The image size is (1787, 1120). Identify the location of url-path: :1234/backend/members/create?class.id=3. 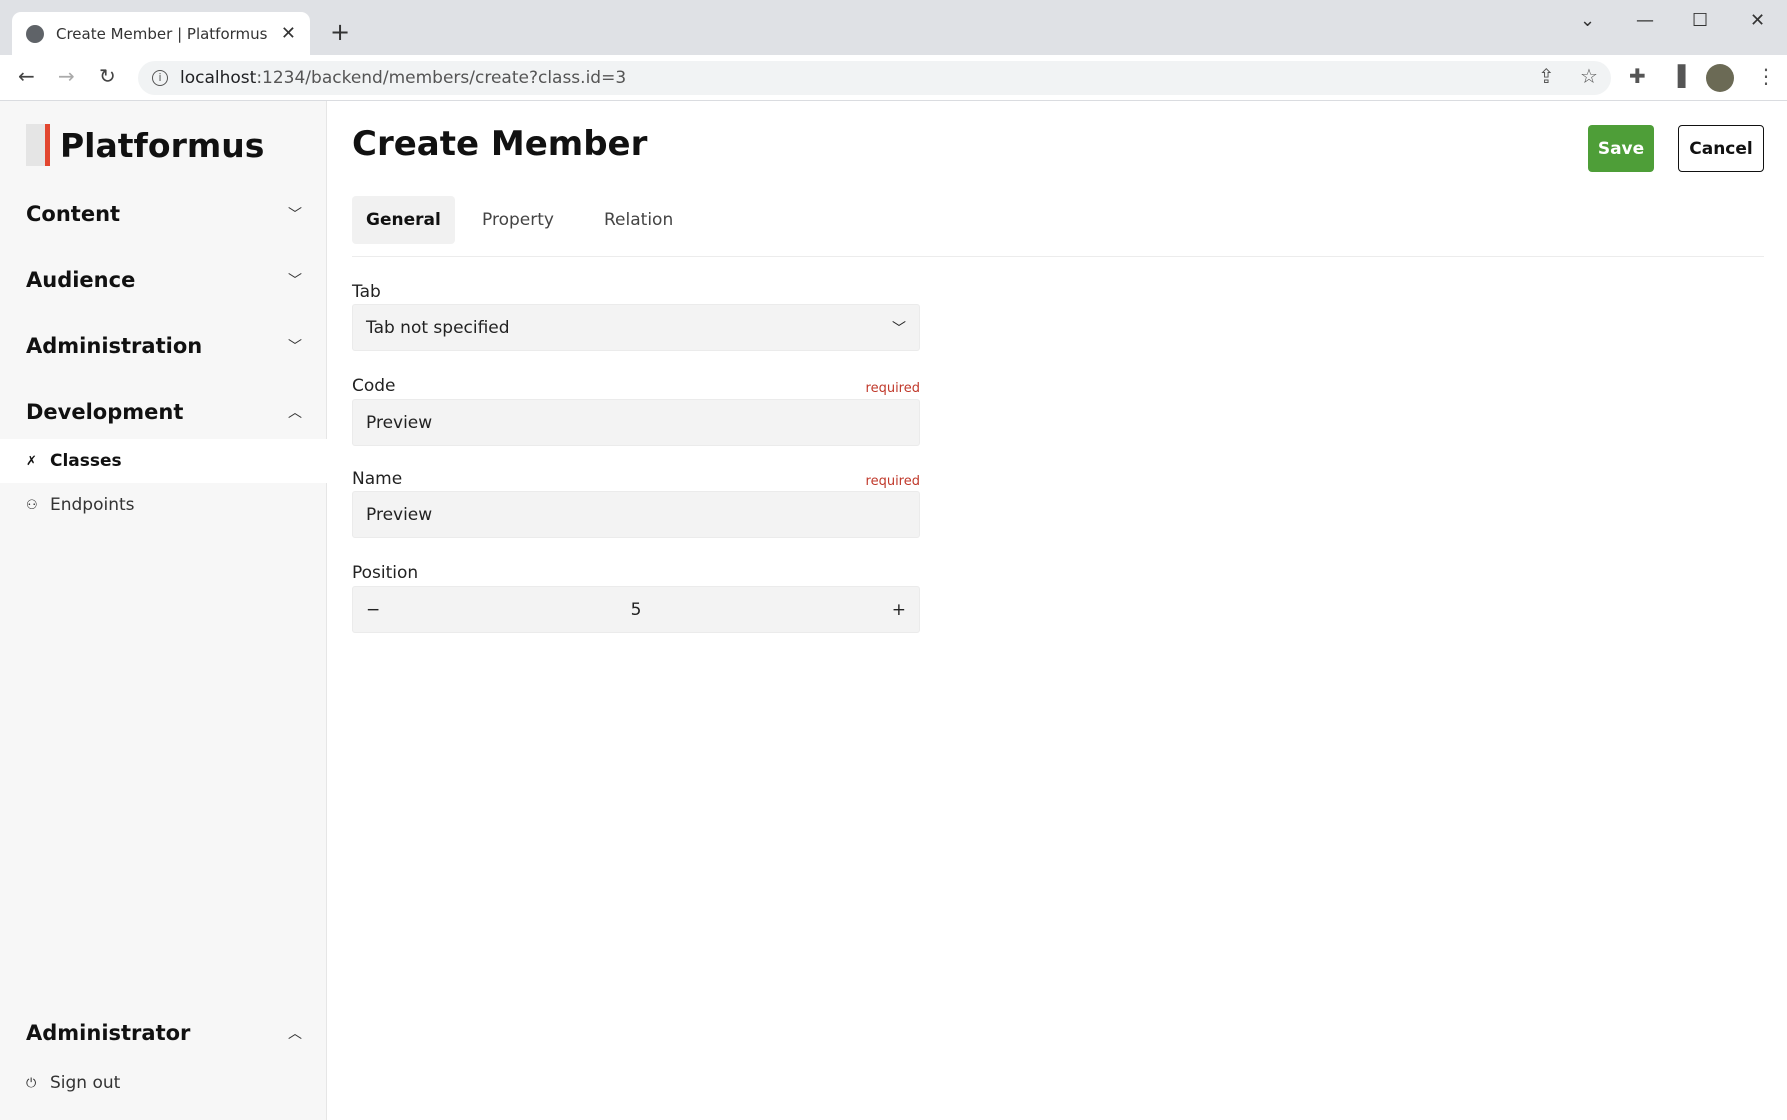
(441, 78).